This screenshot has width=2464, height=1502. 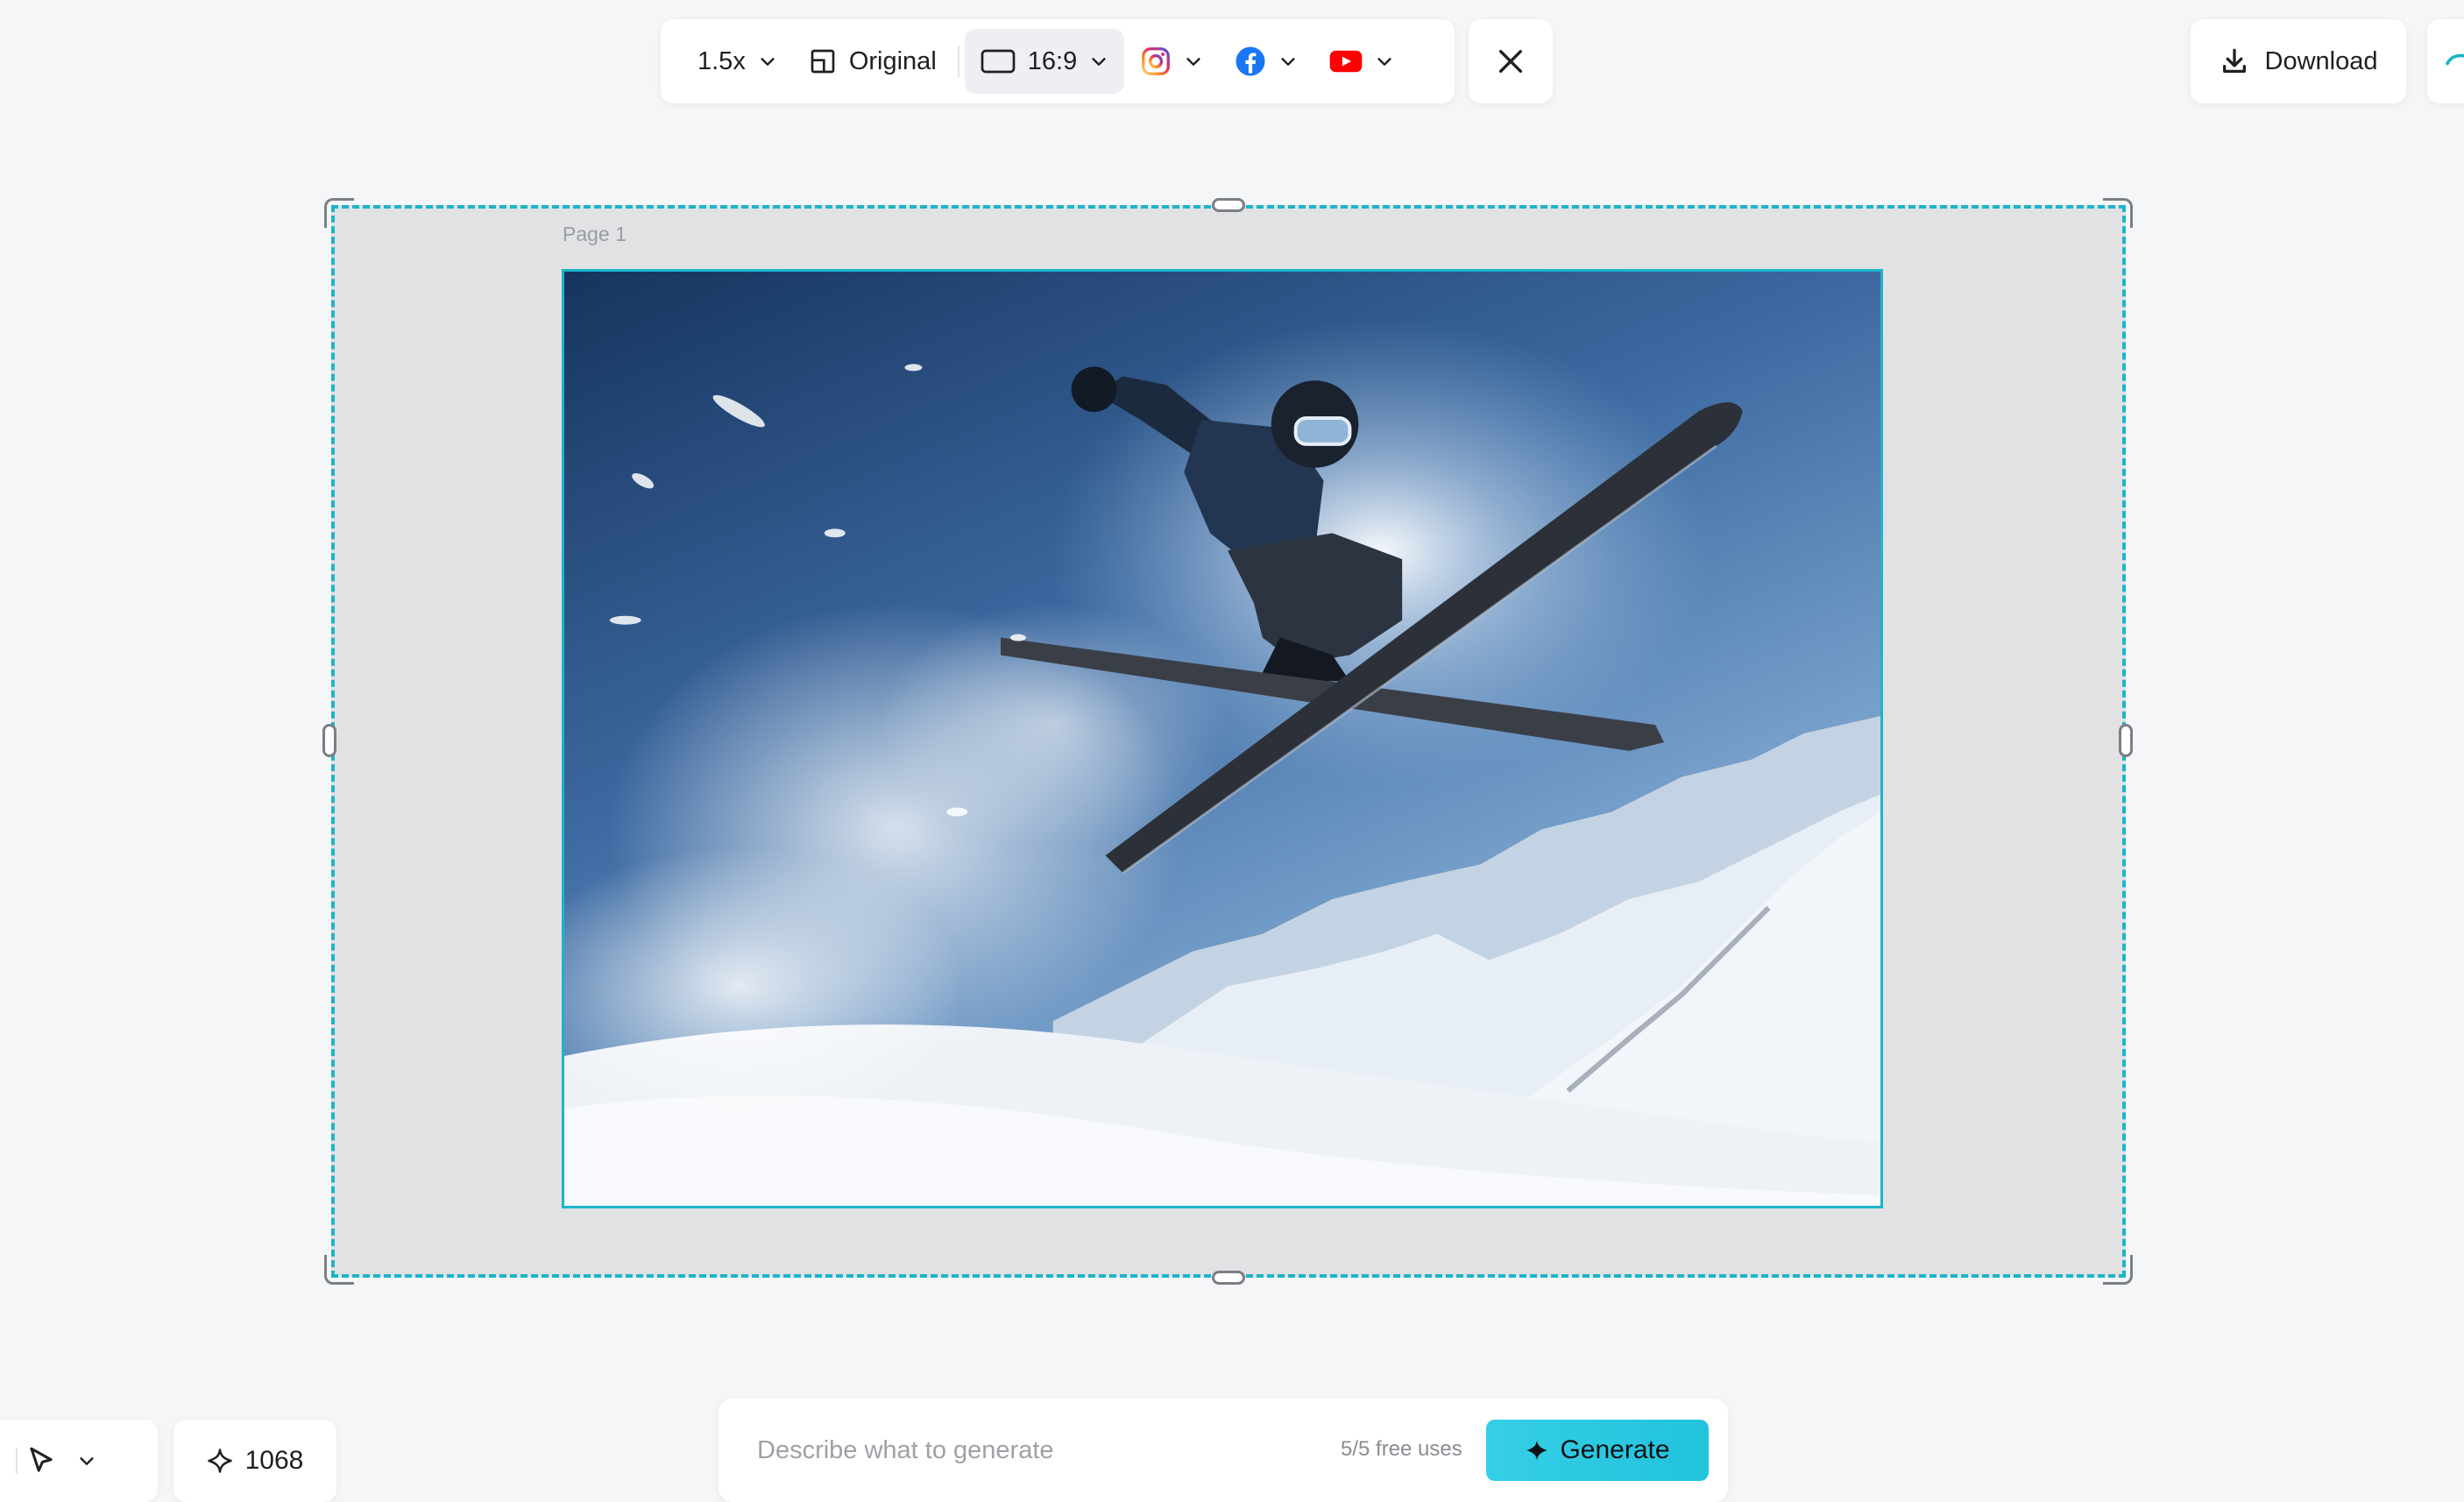 What do you see at coordinates (2455, 59) in the screenshot?
I see `share-icon` at bounding box center [2455, 59].